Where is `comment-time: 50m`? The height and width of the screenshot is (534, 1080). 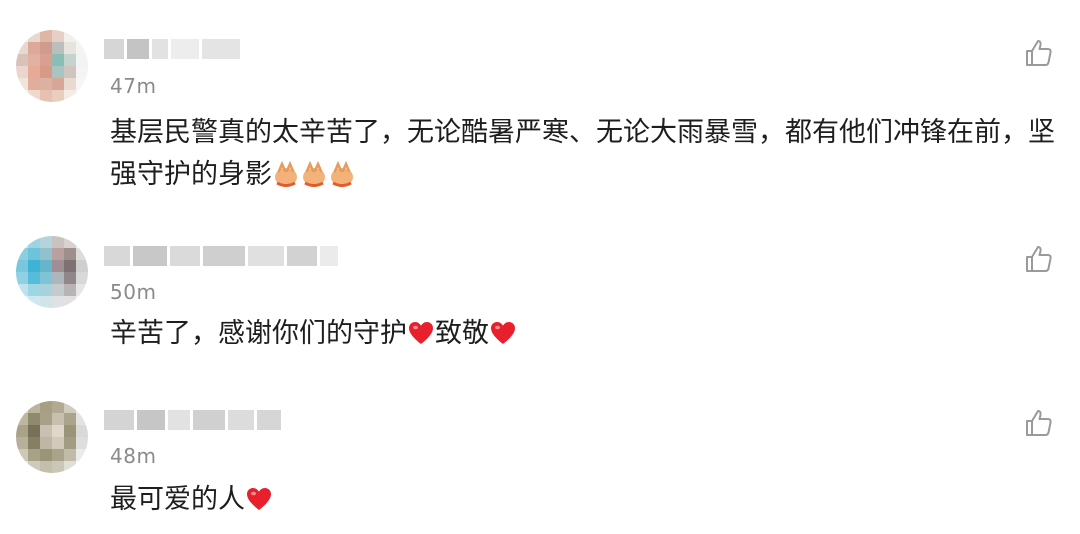
comment-time: 50m is located at coordinates (133, 292).